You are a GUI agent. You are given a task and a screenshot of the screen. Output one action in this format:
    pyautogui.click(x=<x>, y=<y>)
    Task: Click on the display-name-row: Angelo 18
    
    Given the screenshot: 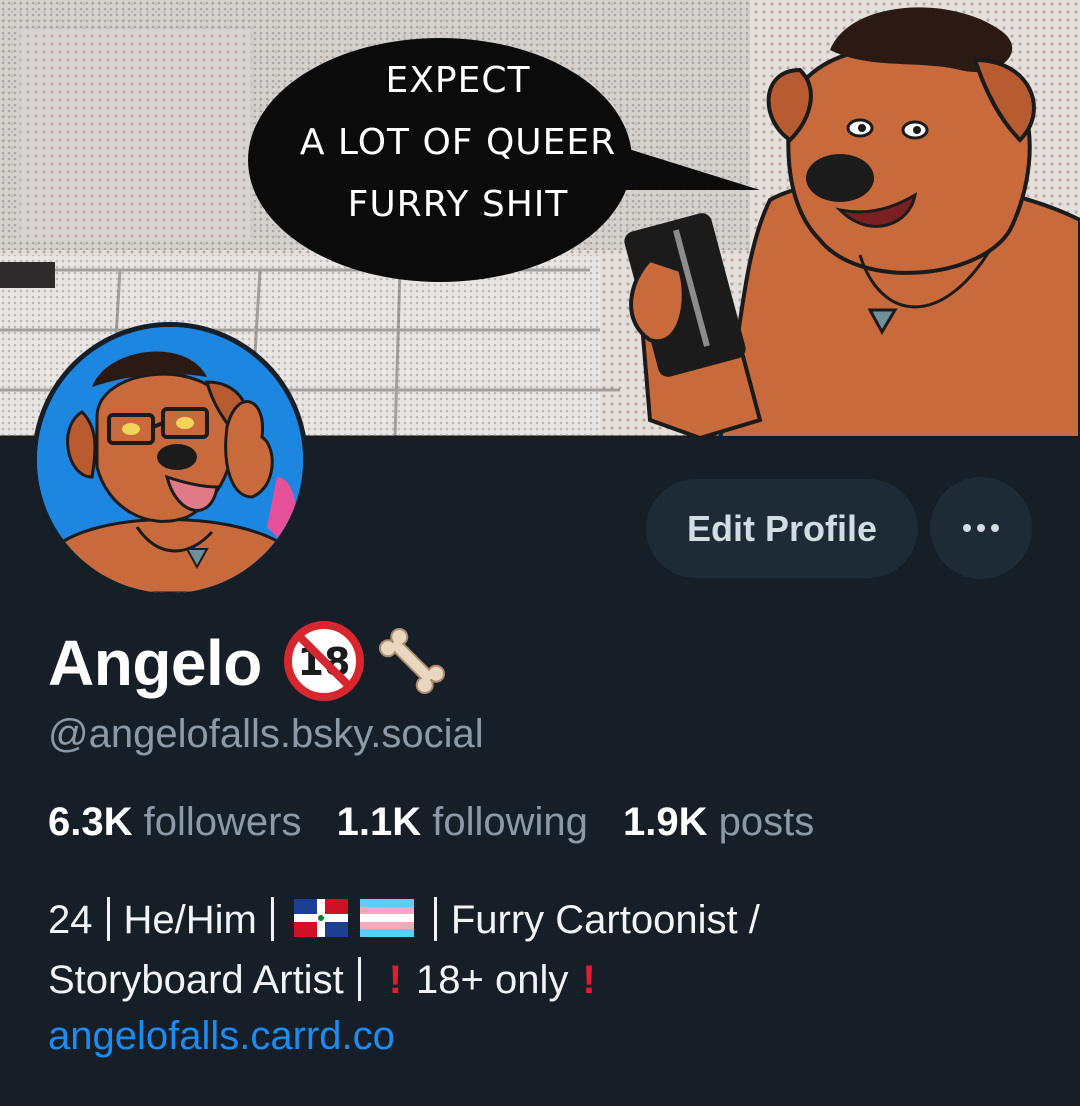 What is the action you would take?
    pyautogui.click(x=250, y=663)
    